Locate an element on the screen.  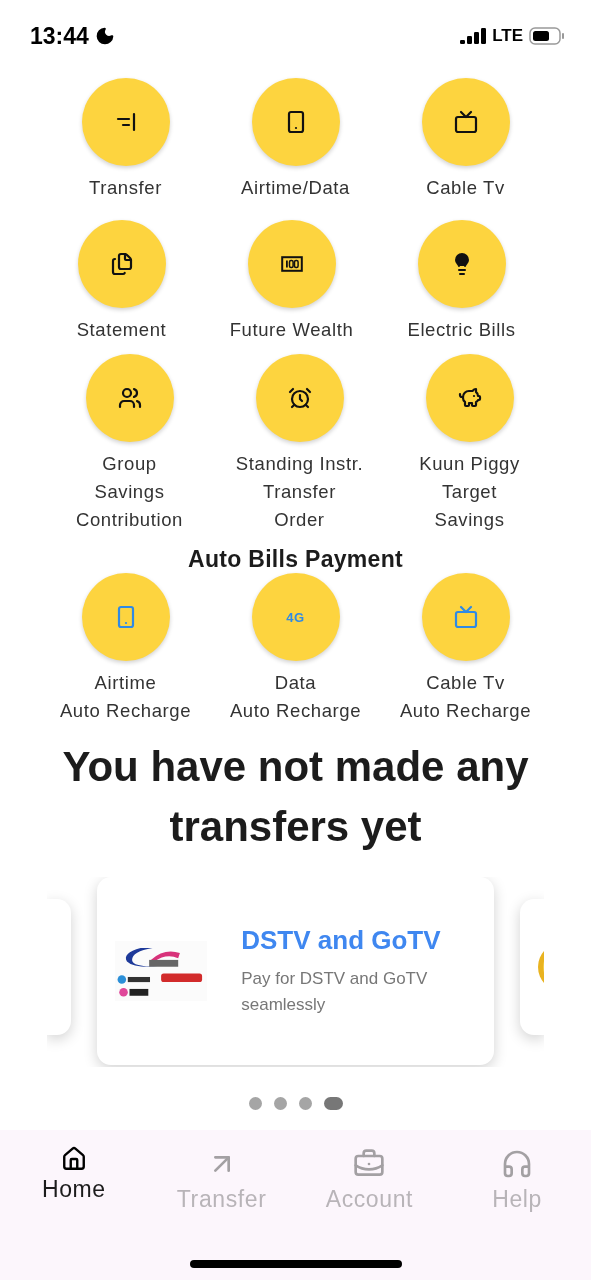
piggy-bank-icon is located at coordinates (469, 398).